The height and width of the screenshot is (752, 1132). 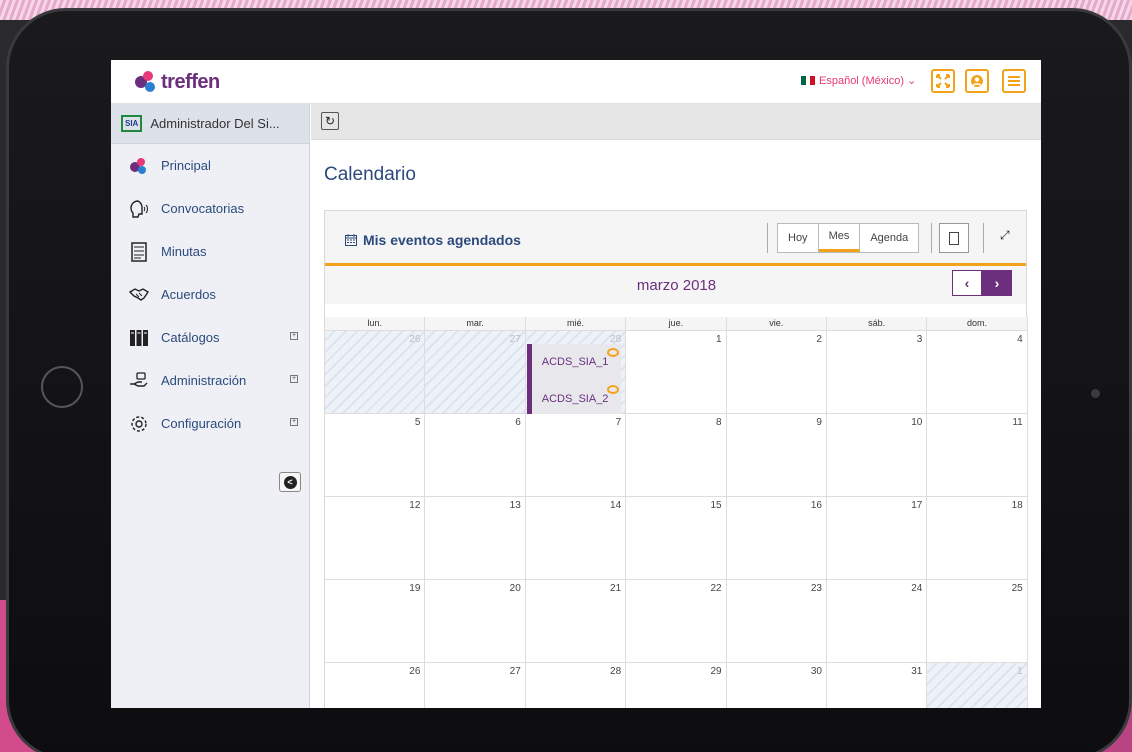 What do you see at coordinates (139, 251) in the screenshot?
I see `document-icon` at bounding box center [139, 251].